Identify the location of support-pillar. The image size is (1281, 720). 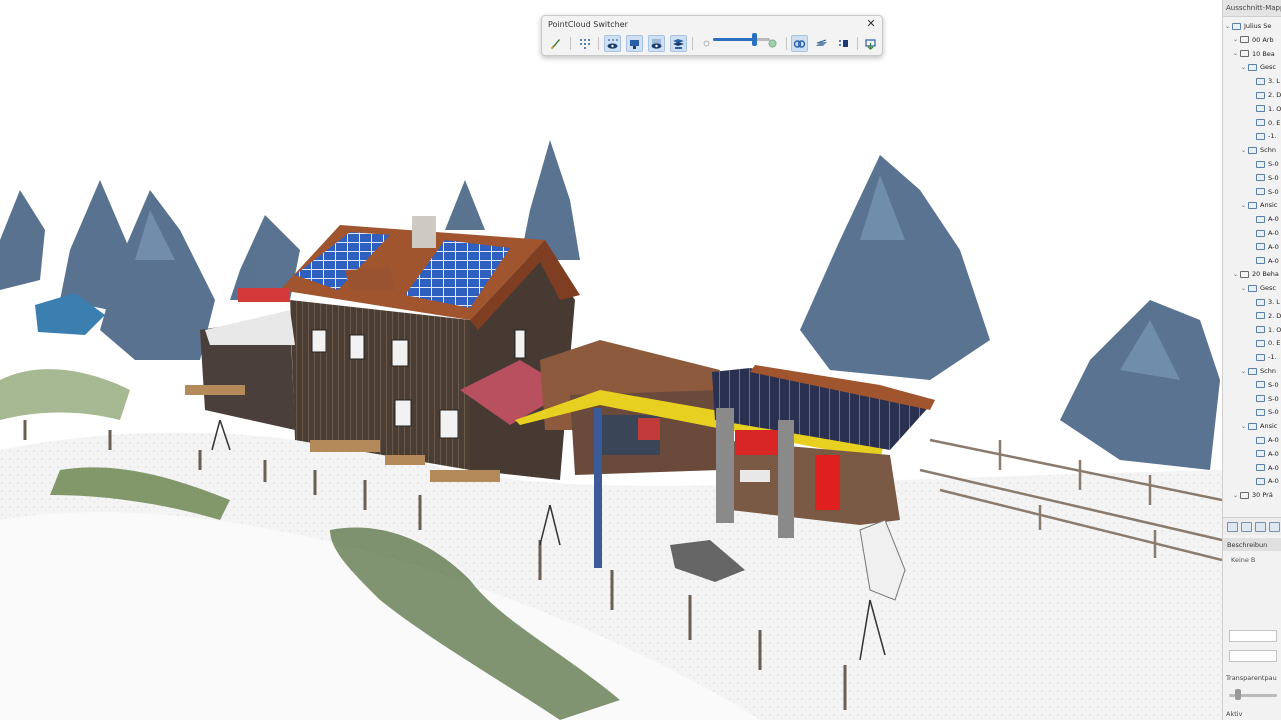
(786, 479).